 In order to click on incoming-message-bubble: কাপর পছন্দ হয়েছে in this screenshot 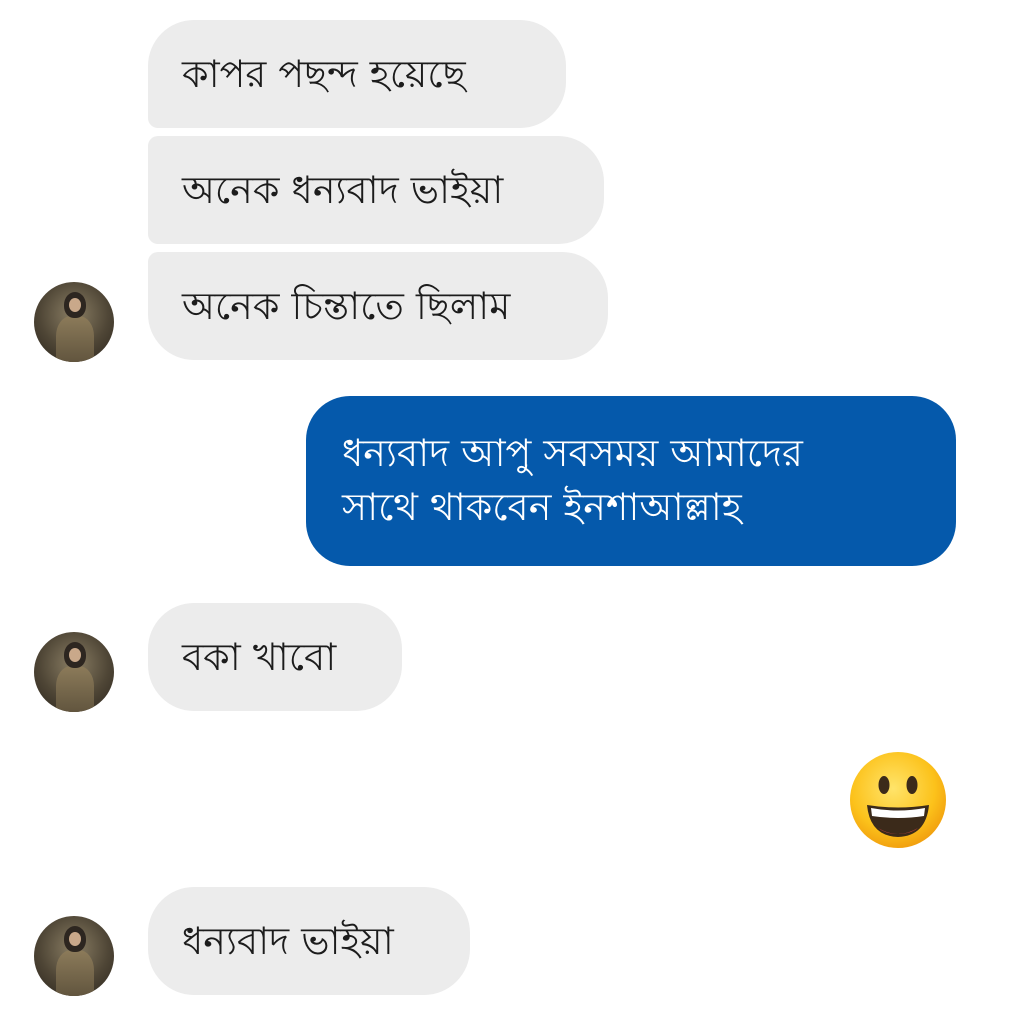, I will do `click(357, 74)`.